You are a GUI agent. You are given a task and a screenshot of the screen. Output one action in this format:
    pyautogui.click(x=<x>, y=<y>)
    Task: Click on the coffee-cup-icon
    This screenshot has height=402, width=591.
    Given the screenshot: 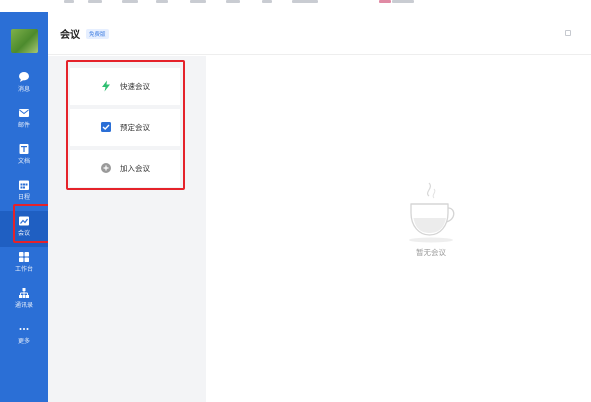 What is the action you would take?
    pyautogui.click(x=432, y=212)
    